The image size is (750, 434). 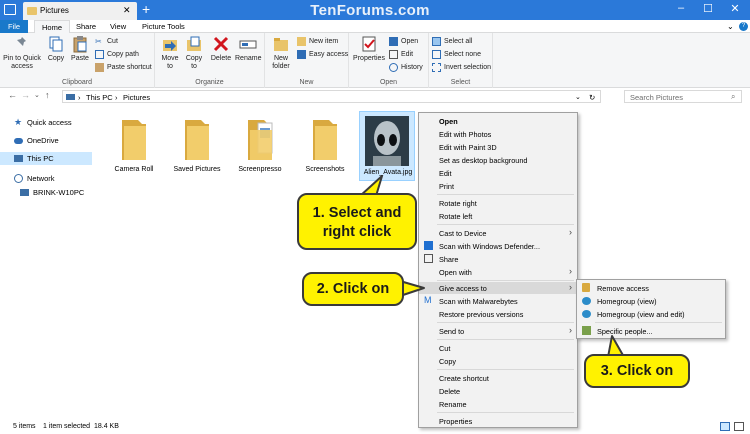 I want to click on callout-step-1-line-1: 1. Select and, so click(x=357, y=213).